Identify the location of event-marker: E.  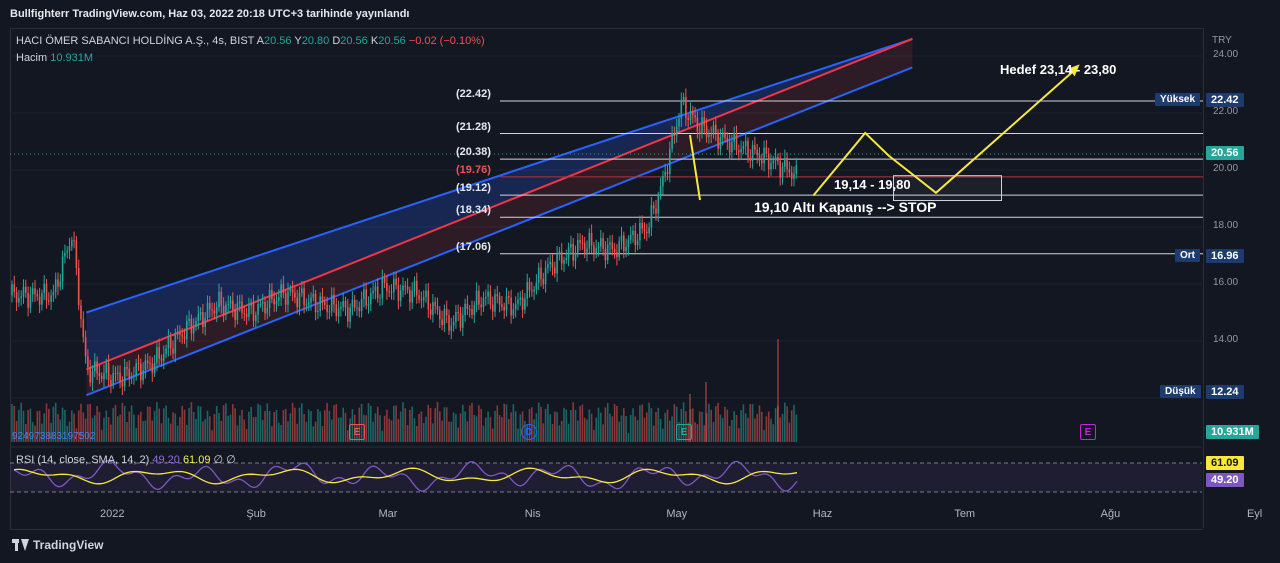
(1088, 432).